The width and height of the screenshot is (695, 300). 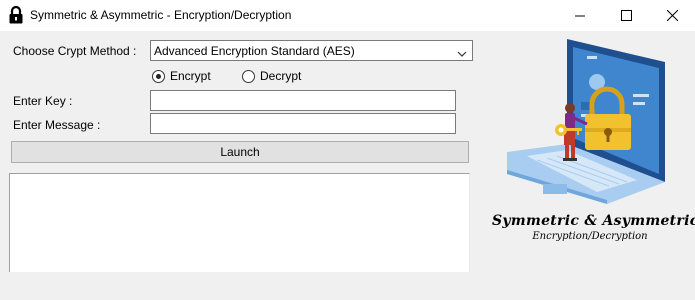 I want to click on encryption-illustration, so click(x=587, y=119).